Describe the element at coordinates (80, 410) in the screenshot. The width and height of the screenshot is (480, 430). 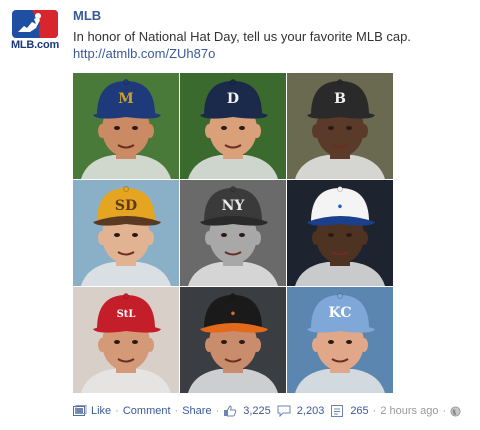
I see `photo-album-icon` at that location.